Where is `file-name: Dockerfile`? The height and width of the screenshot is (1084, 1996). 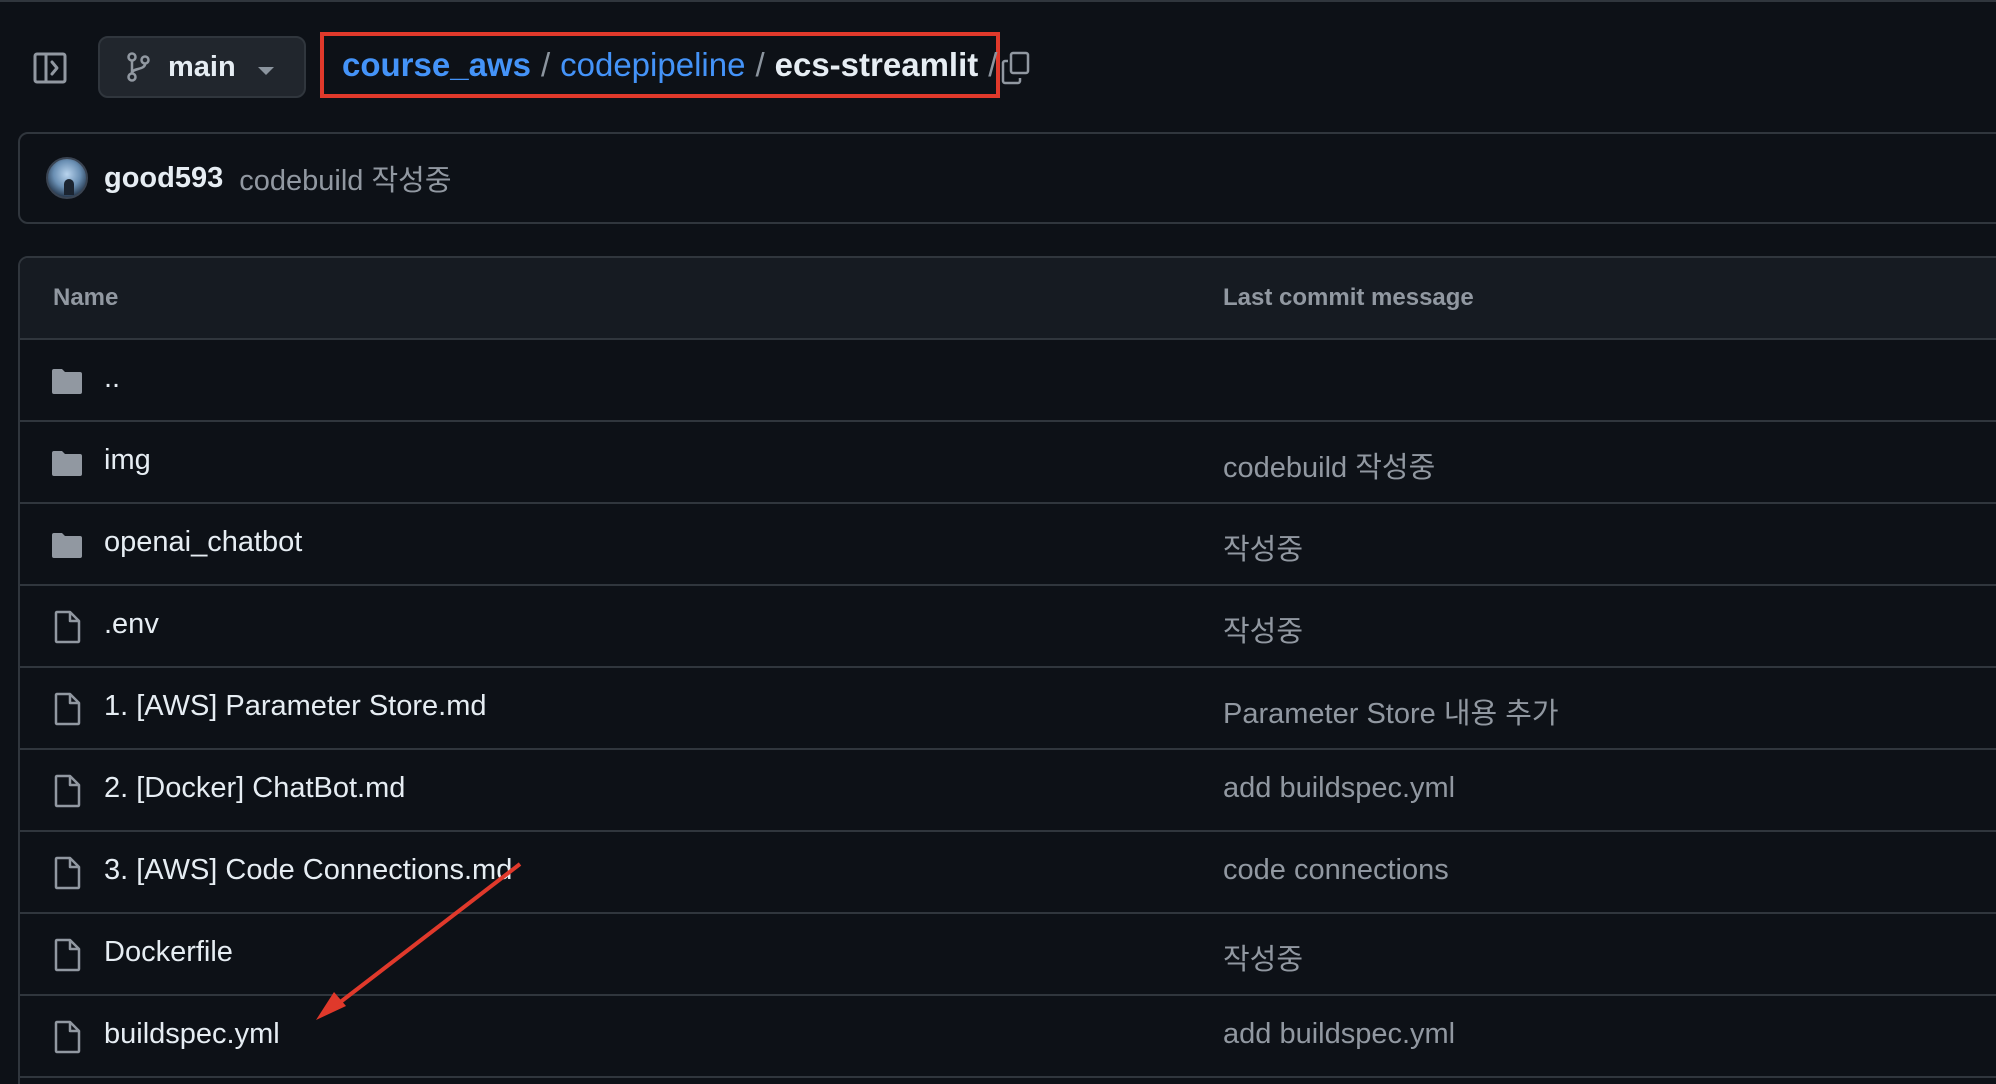
file-name: Dockerfile is located at coordinates (168, 952).